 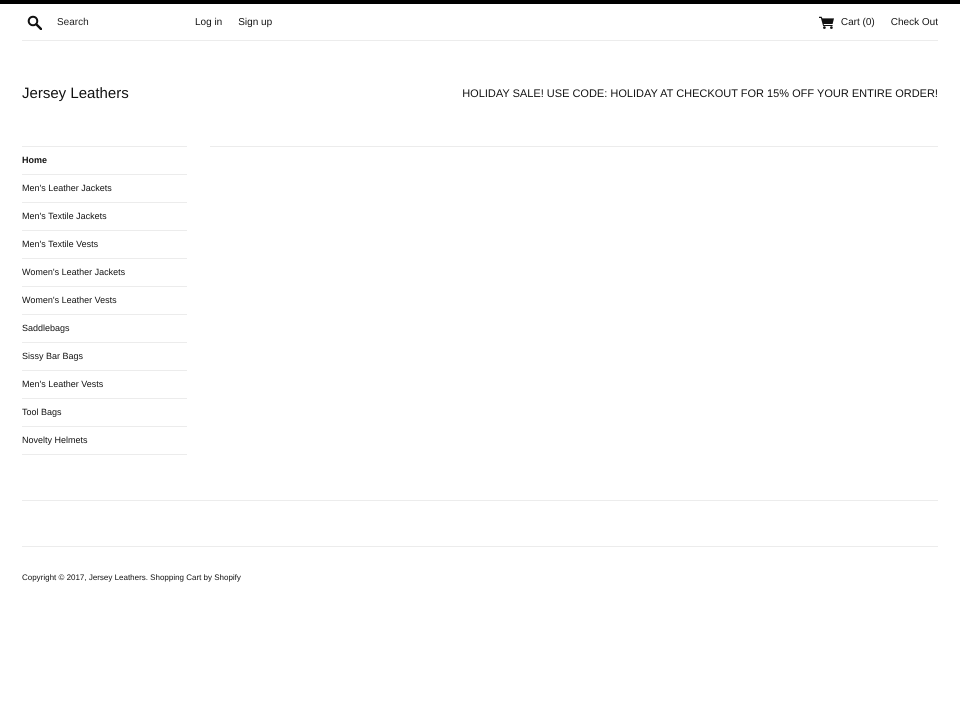 I want to click on search-field: Search, so click(x=121, y=22).